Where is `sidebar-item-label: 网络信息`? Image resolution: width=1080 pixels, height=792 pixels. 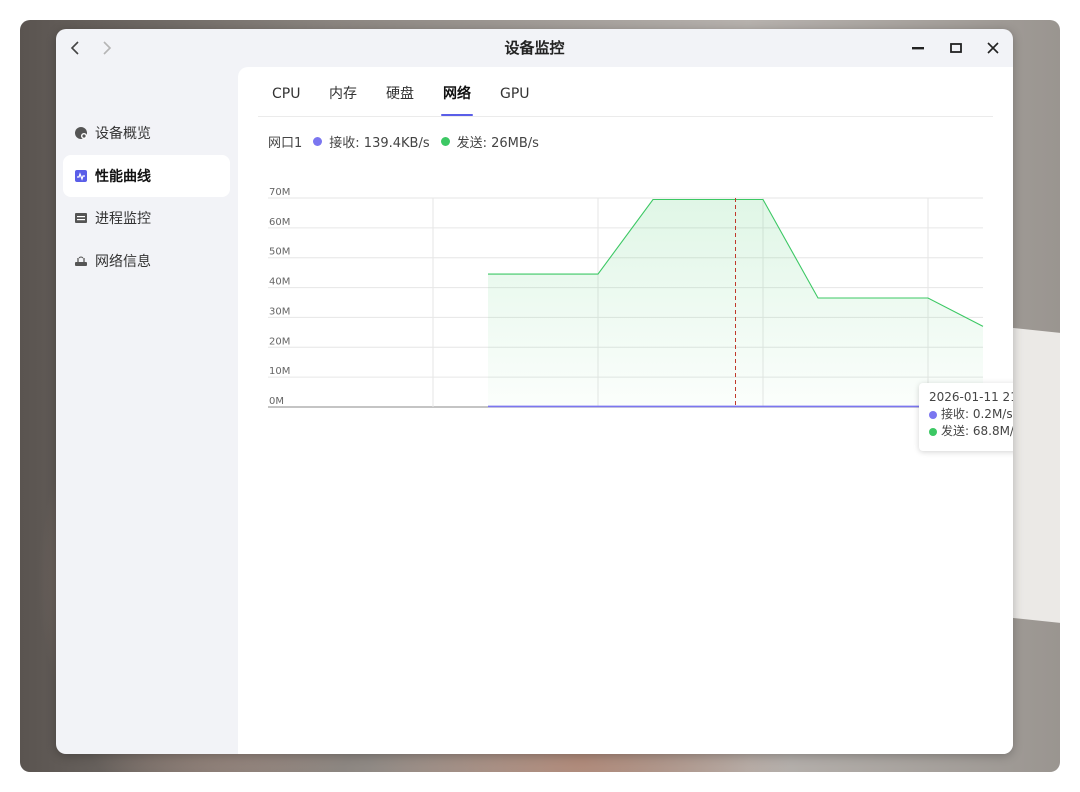
sidebar-item-label: 网络信息 is located at coordinates (123, 262).